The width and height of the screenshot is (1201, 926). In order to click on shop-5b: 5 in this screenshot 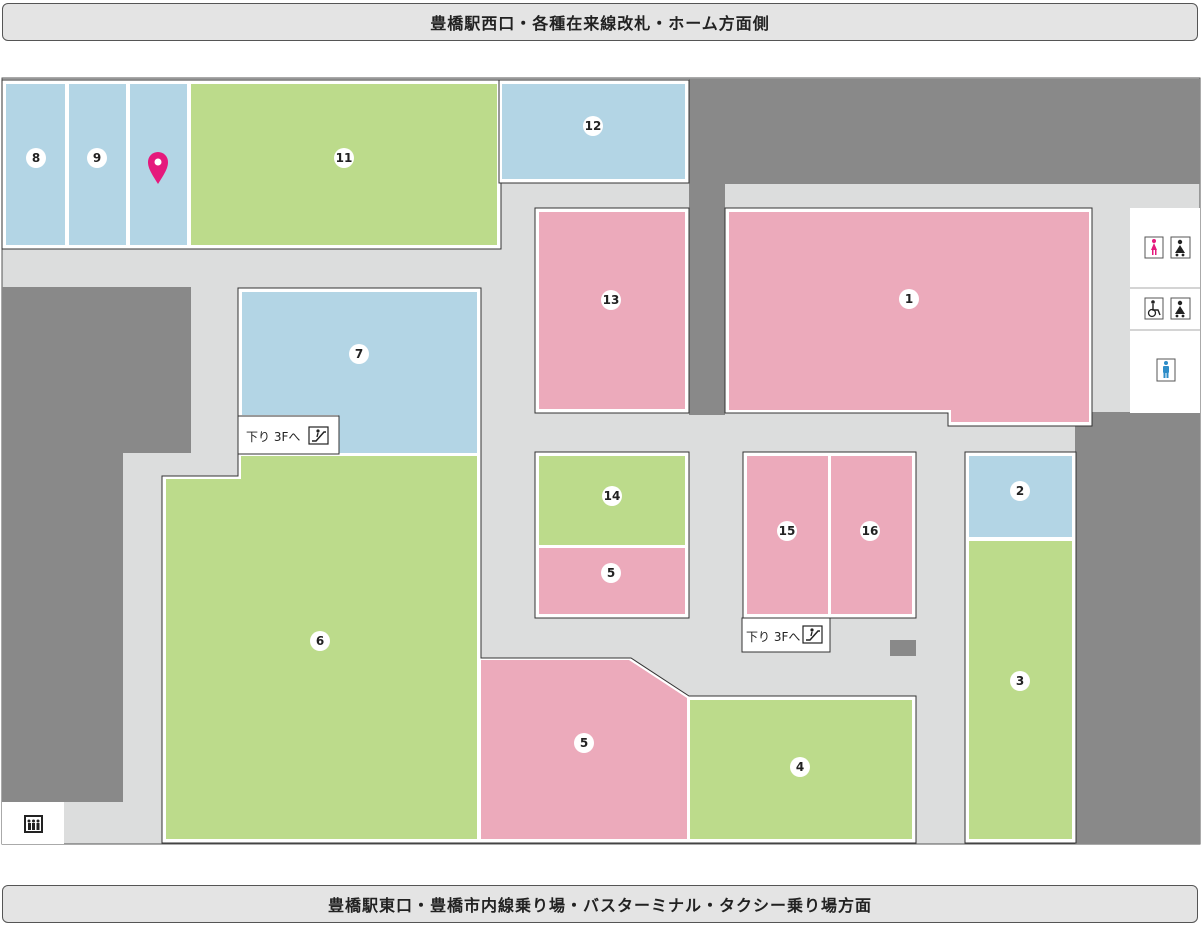, I will do `click(584, 749)`.